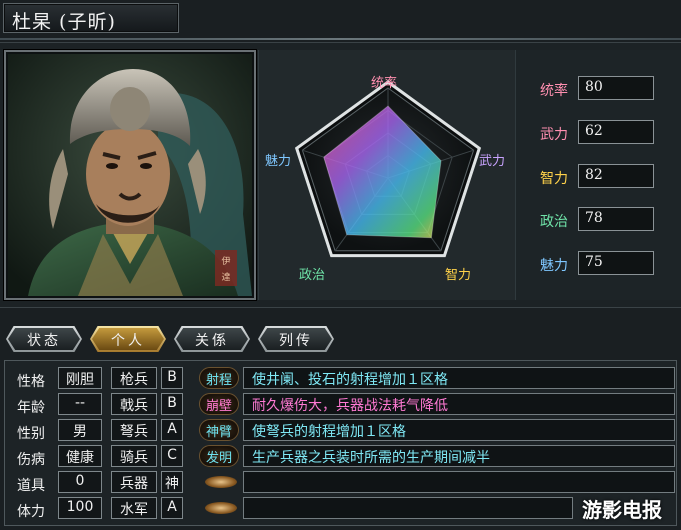 Image resolution: width=681 pixels, height=530 pixels. Describe the element at coordinates (594, 262) in the screenshot. I see `stat-value: 75` at that location.